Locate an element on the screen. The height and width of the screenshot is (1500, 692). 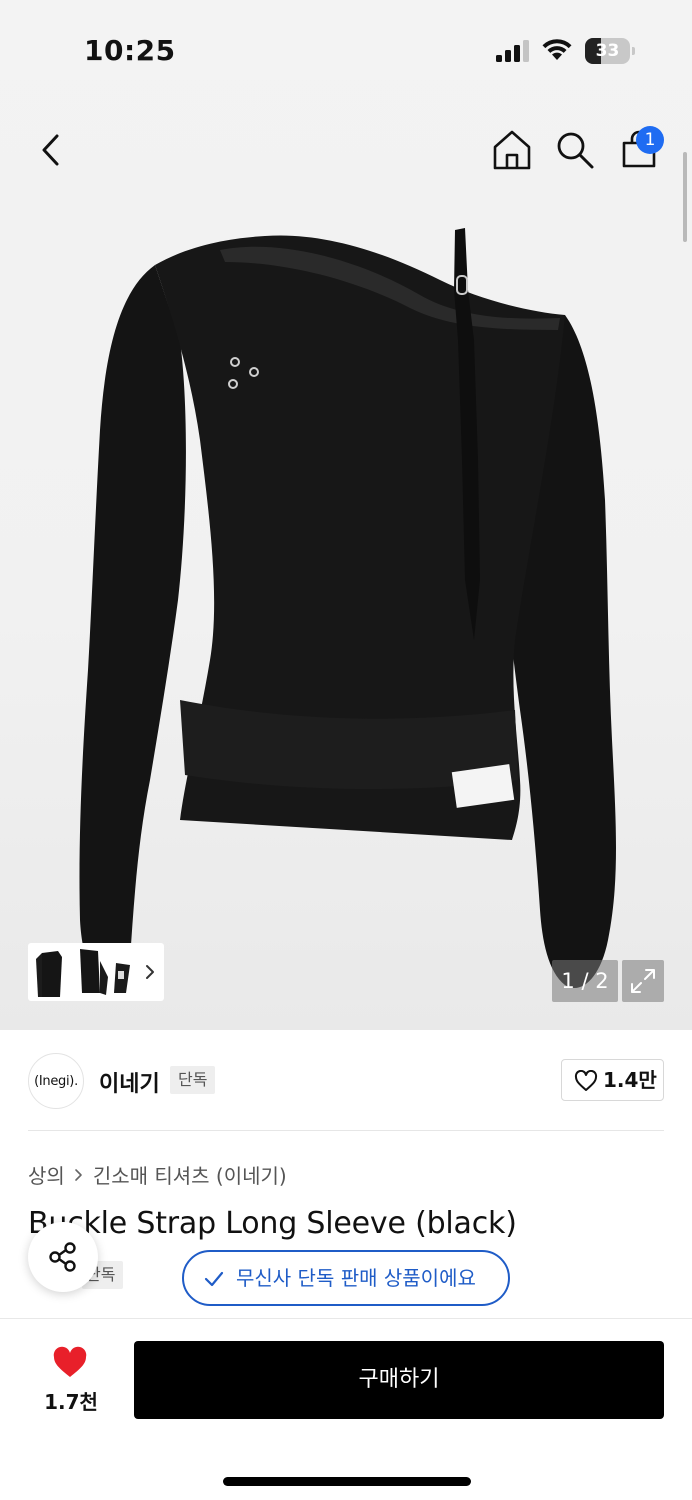
breadcrumb-subcategory: 긴소매 티셔츠 (이네기) is located at coordinates (190, 1174).